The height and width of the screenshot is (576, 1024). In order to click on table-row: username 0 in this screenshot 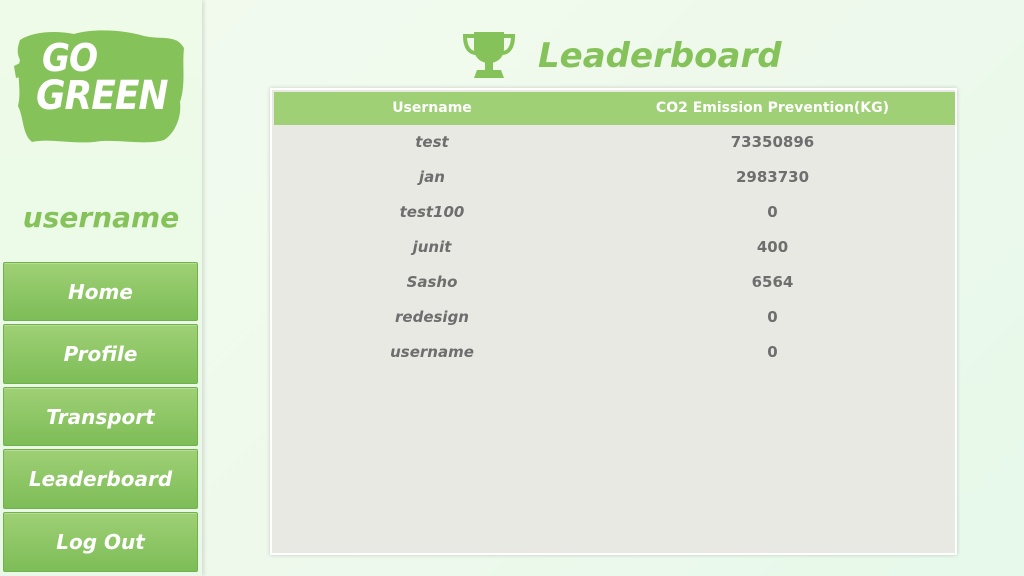, I will do `click(614, 352)`.